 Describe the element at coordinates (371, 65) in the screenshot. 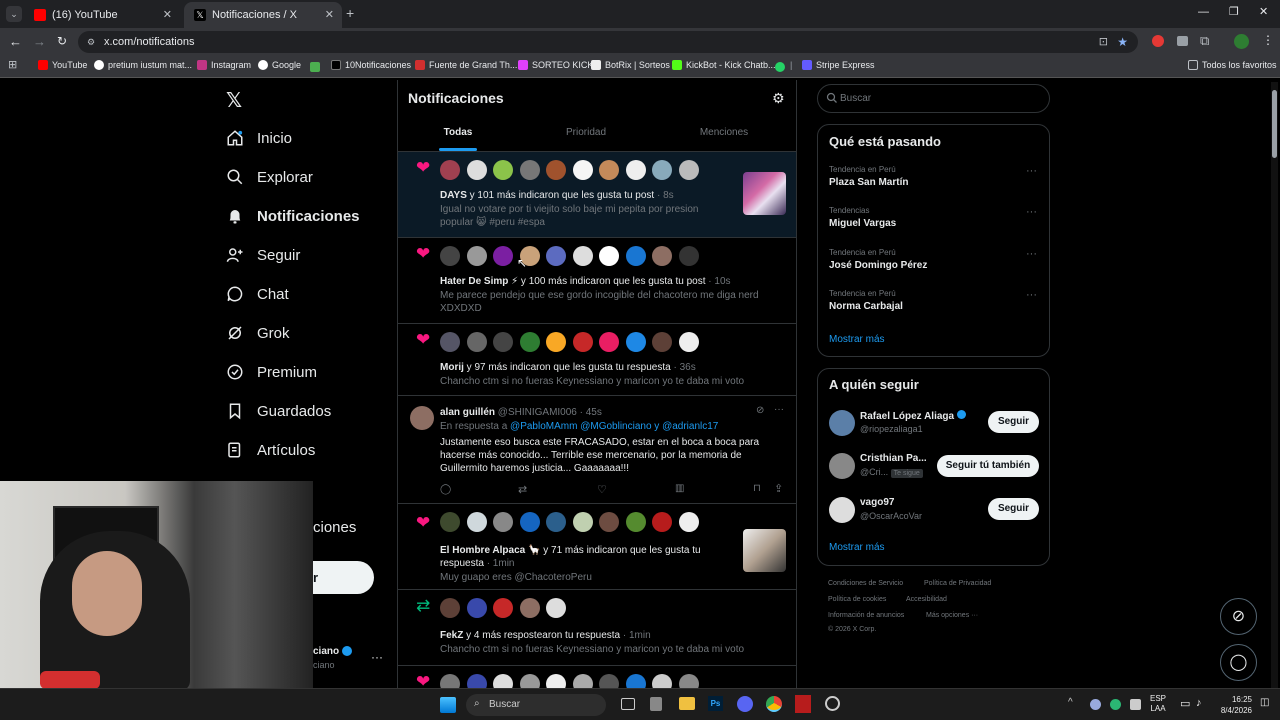

I see `bookmark-item: 10Notificaciones` at that location.